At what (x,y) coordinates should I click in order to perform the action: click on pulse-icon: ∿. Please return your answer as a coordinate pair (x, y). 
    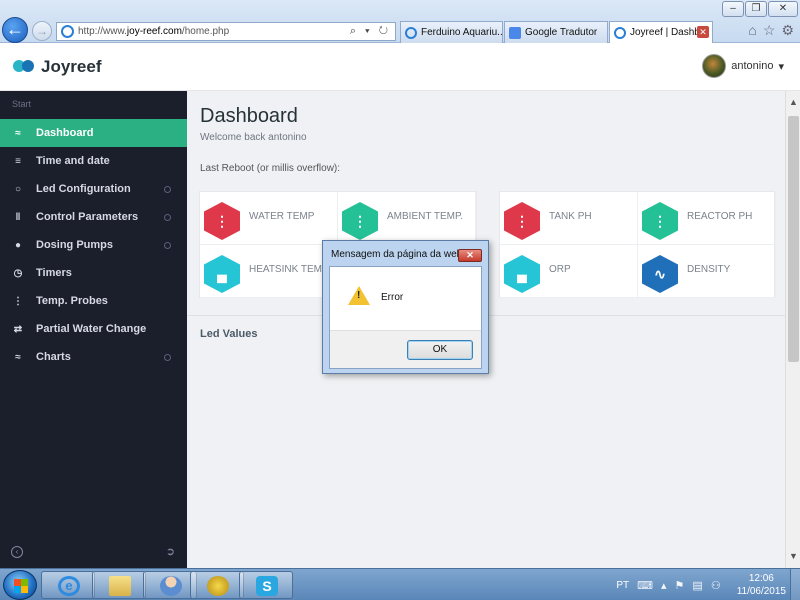
    Looking at the image, I should click on (660, 274).